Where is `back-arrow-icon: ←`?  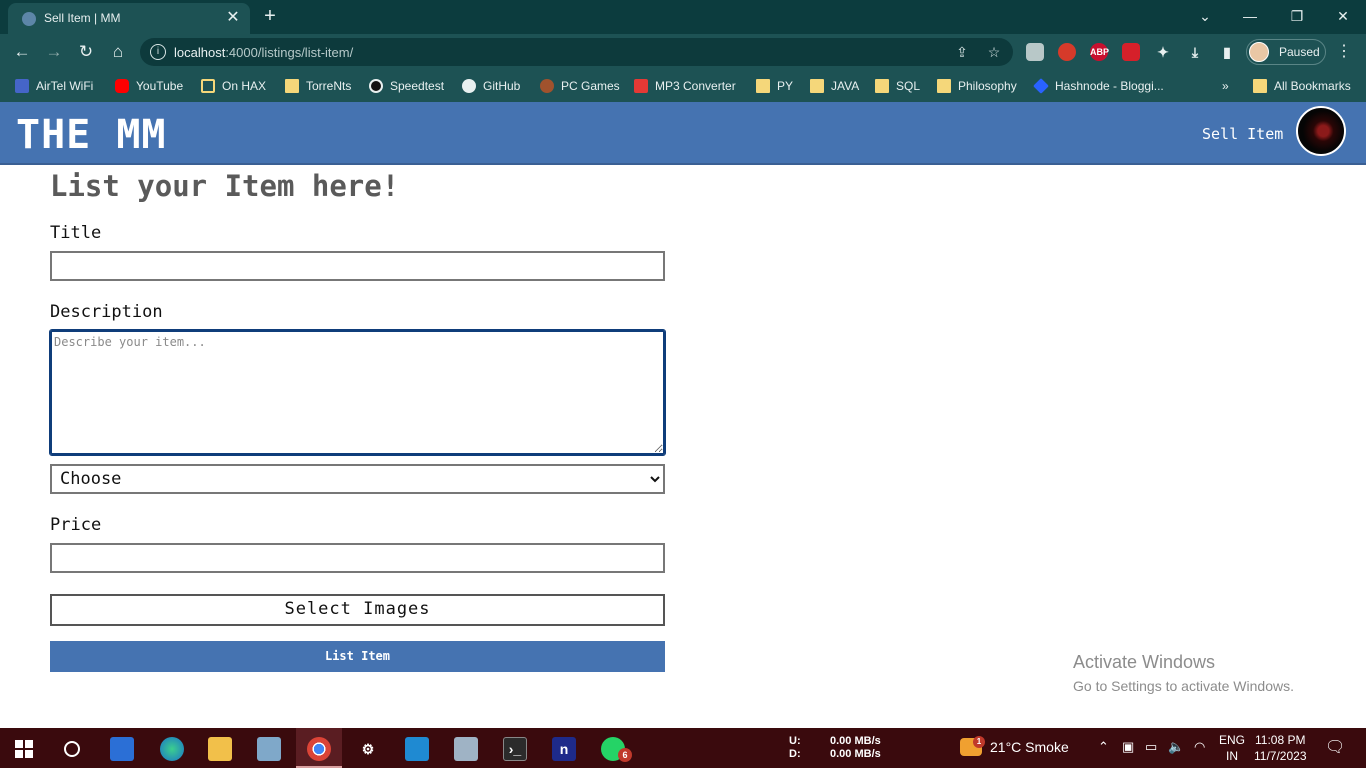 back-arrow-icon: ← is located at coordinates (22, 52).